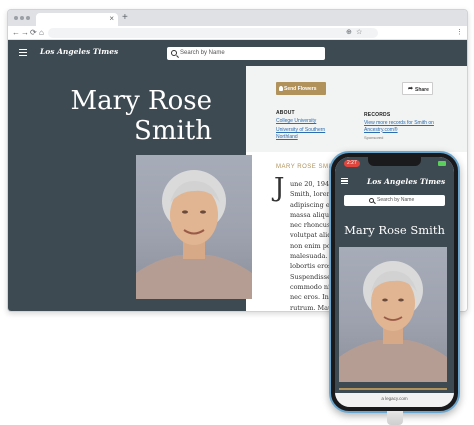  I want to click on flower-icon, so click(281, 88).